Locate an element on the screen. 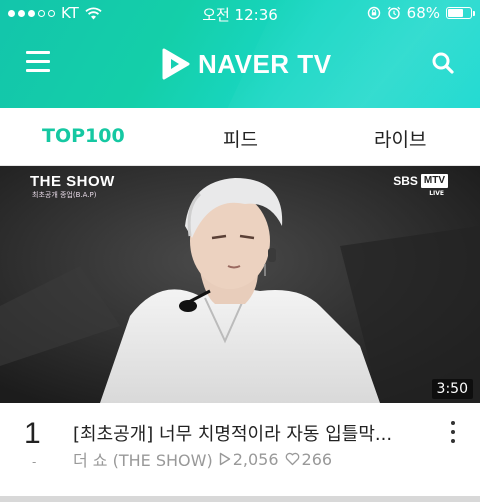 The width and height of the screenshot is (480, 502). search-button is located at coordinates (443, 63).